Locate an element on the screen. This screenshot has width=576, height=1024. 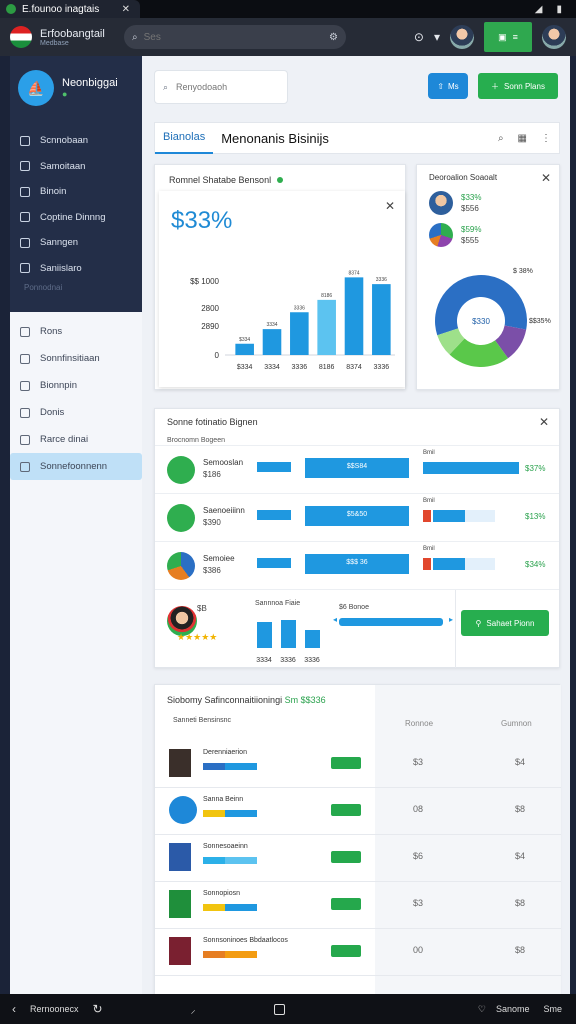
sidebar-light-item-2: Bionnpin is located at coordinates (76, 385).